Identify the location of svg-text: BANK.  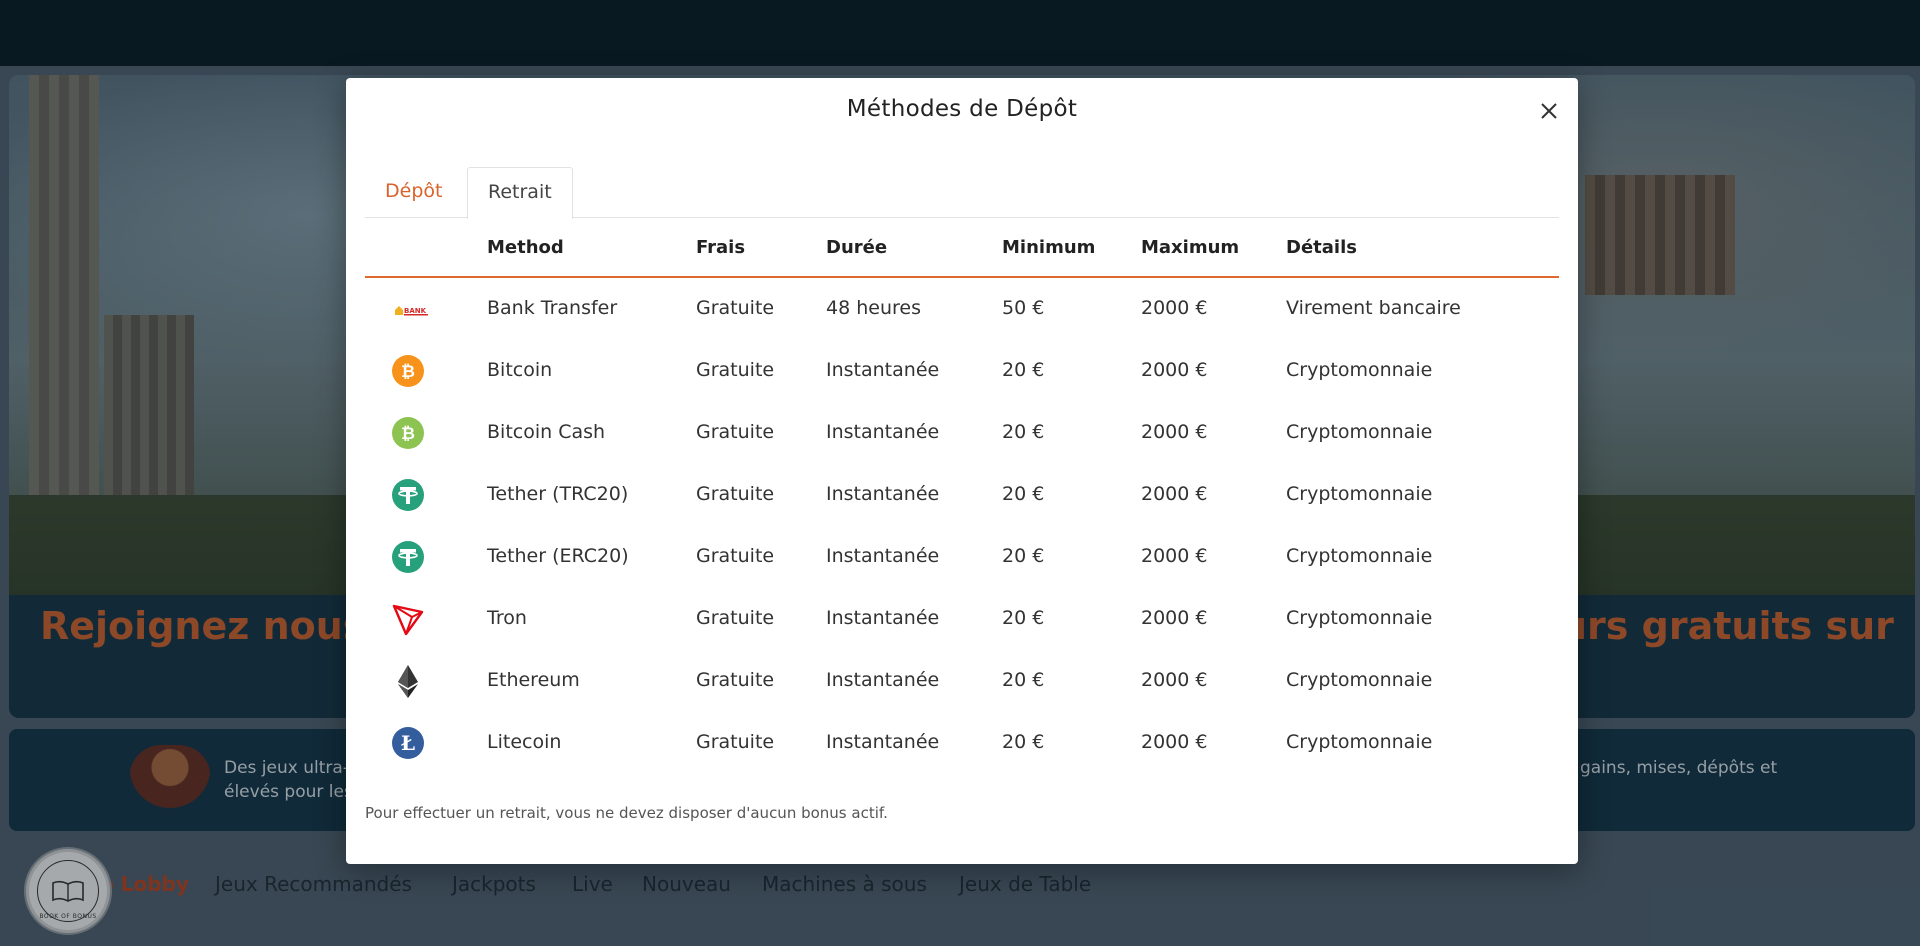
(415, 311).